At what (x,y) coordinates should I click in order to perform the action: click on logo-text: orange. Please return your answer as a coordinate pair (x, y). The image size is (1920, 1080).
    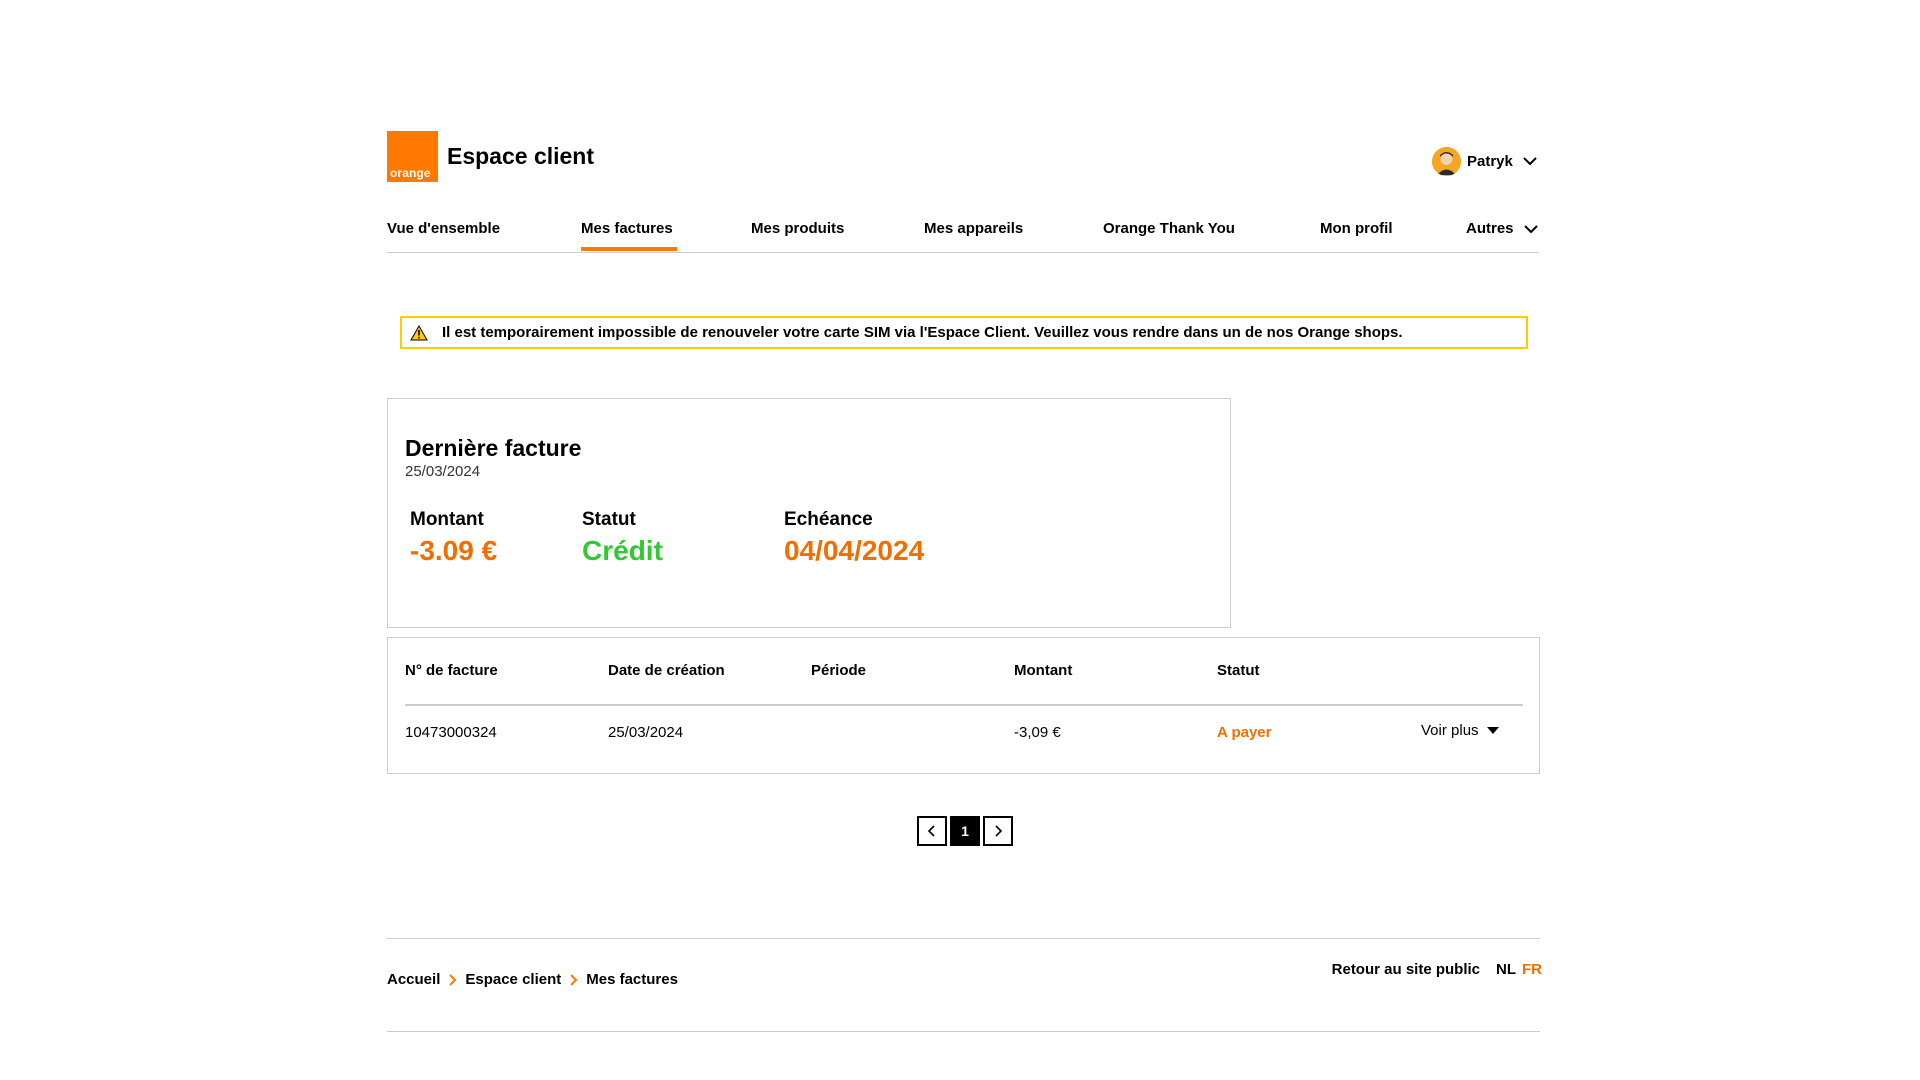
    Looking at the image, I should click on (410, 173).